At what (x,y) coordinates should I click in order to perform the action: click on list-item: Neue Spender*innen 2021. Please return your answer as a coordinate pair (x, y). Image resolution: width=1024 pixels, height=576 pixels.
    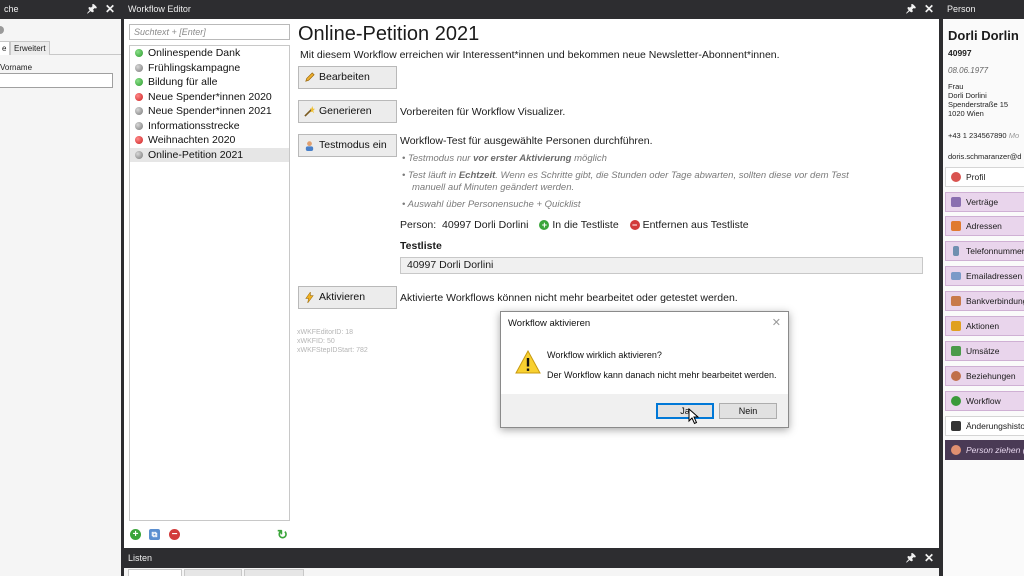
    Looking at the image, I should click on (209, 111).